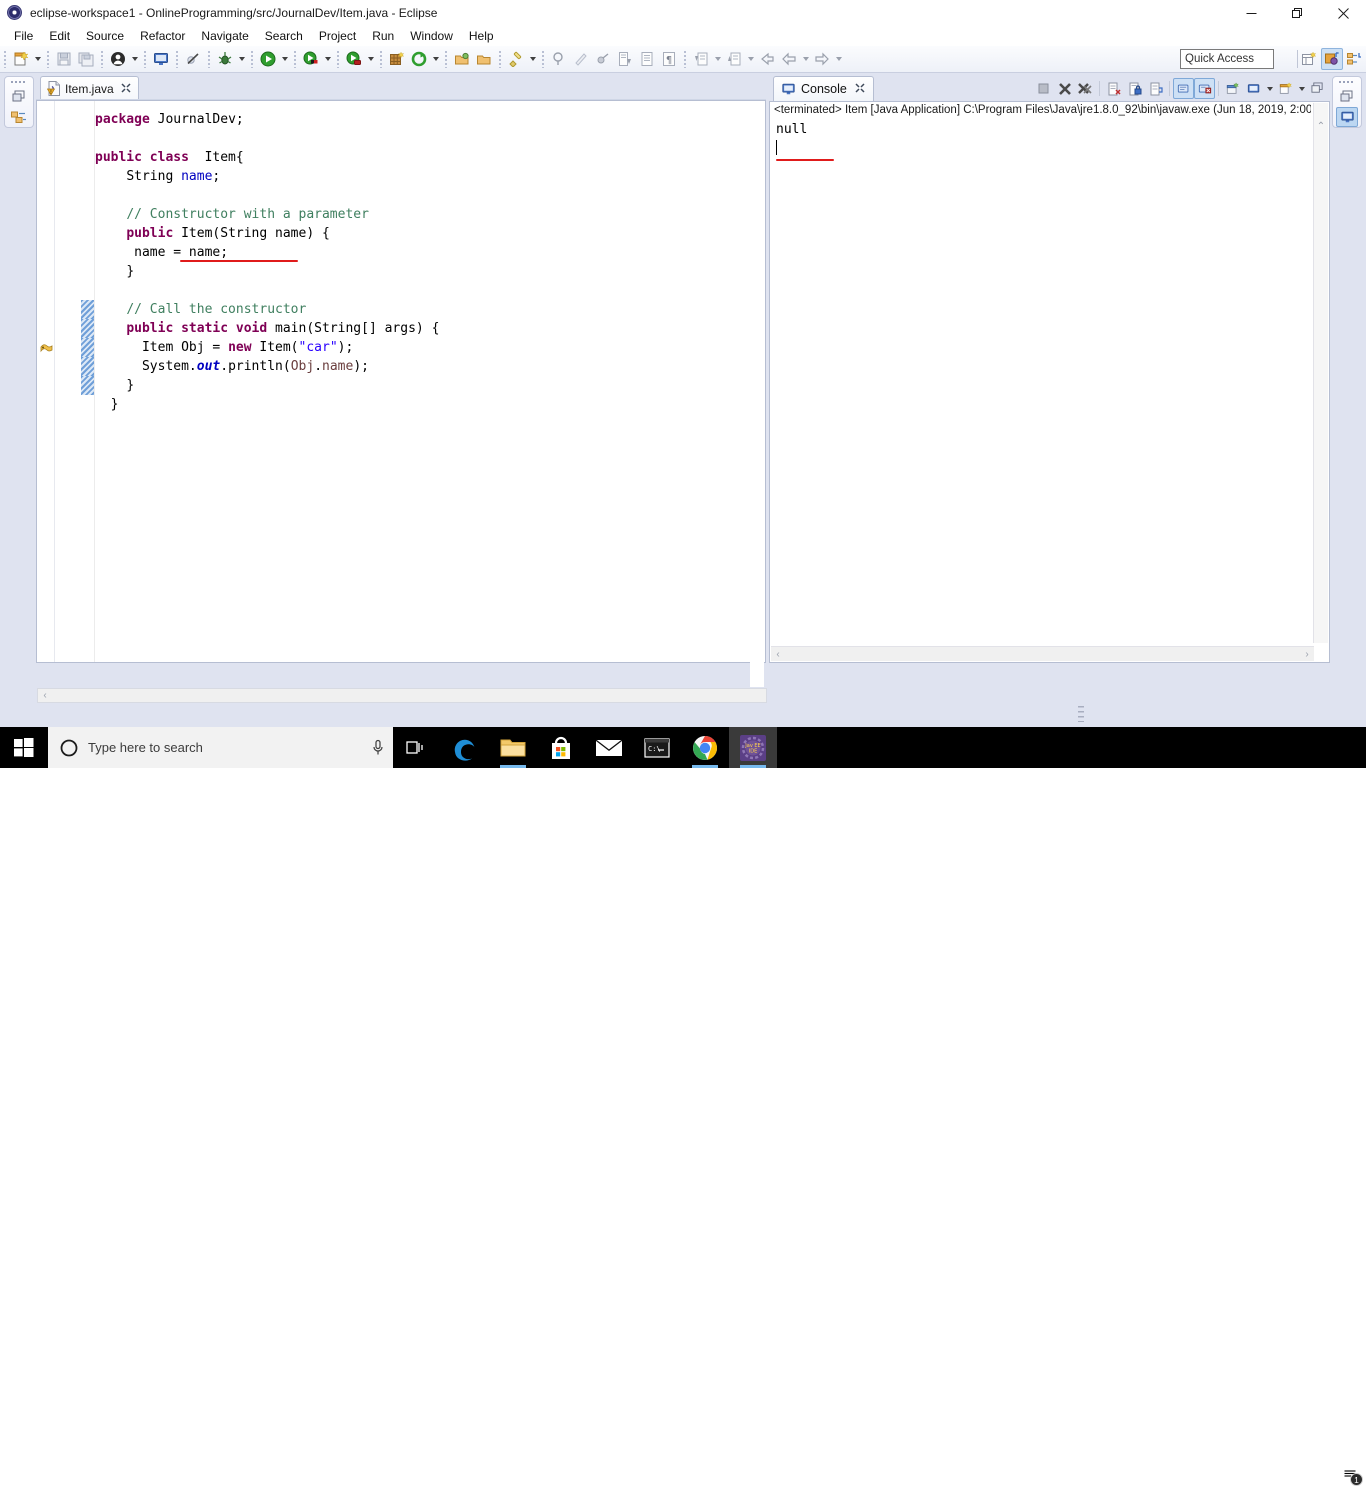 This screenshot has width=1366, height=1495. I want to click on menu-navigate: Navigate, so click(224, 36).